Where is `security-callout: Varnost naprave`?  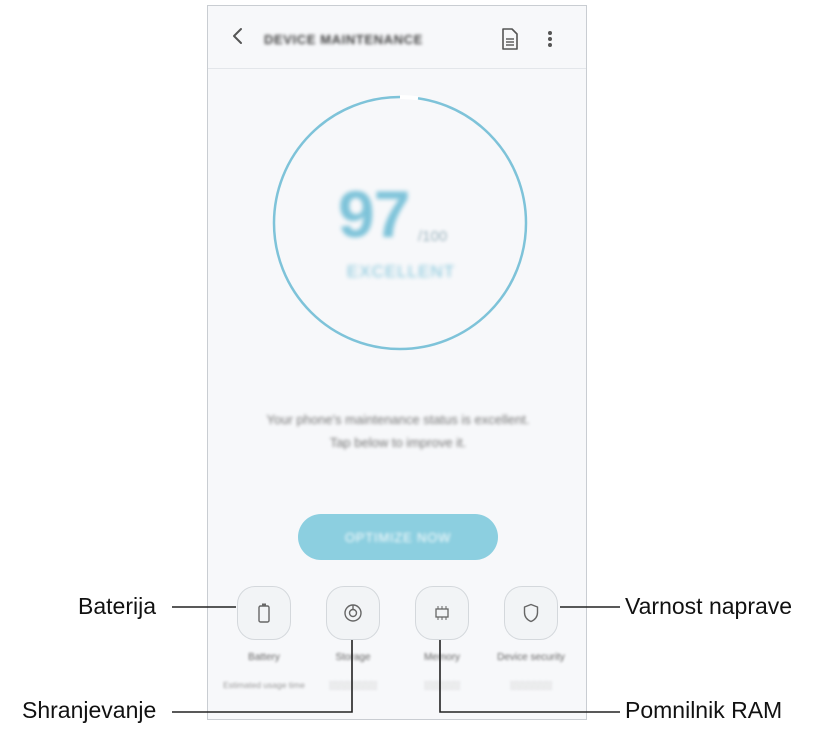
security-callout: Varnost naprave is located at coordinates (709, 606).